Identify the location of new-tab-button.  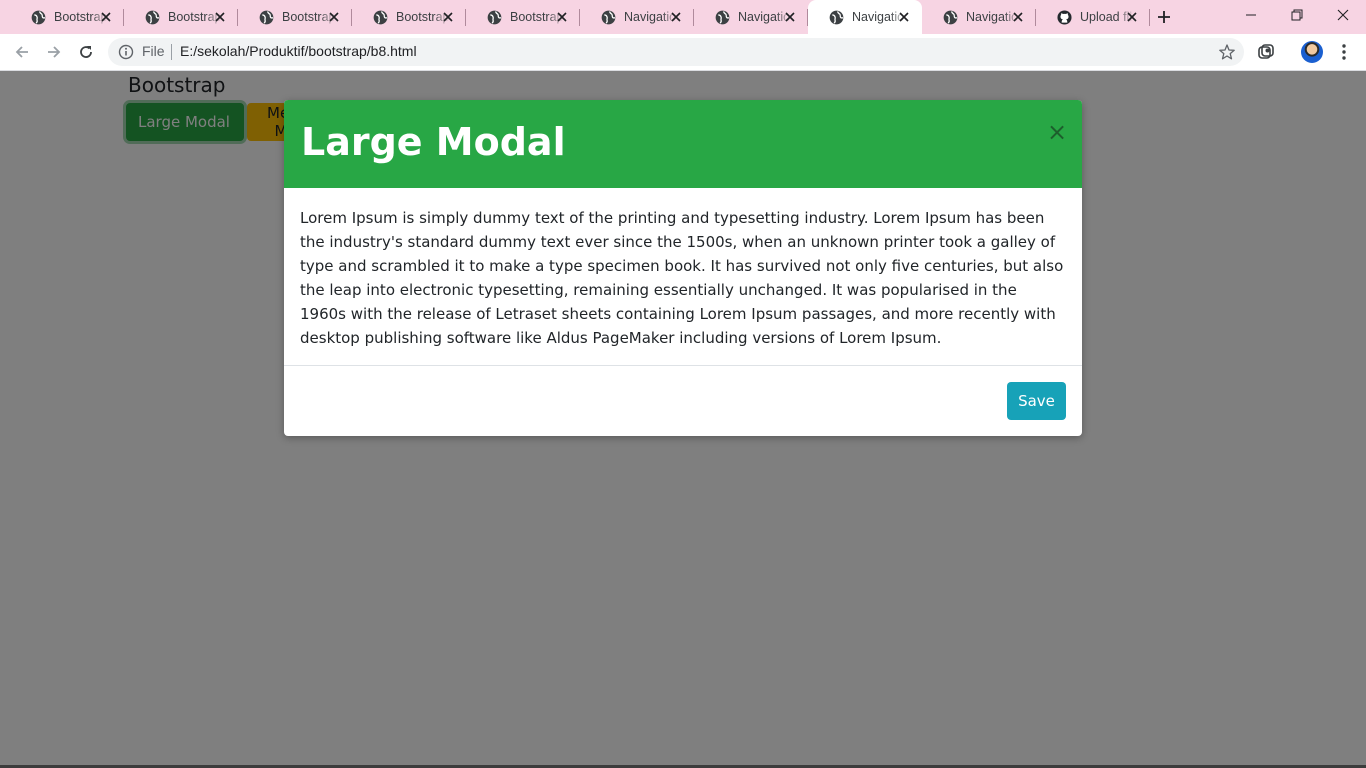
(1164, 17).